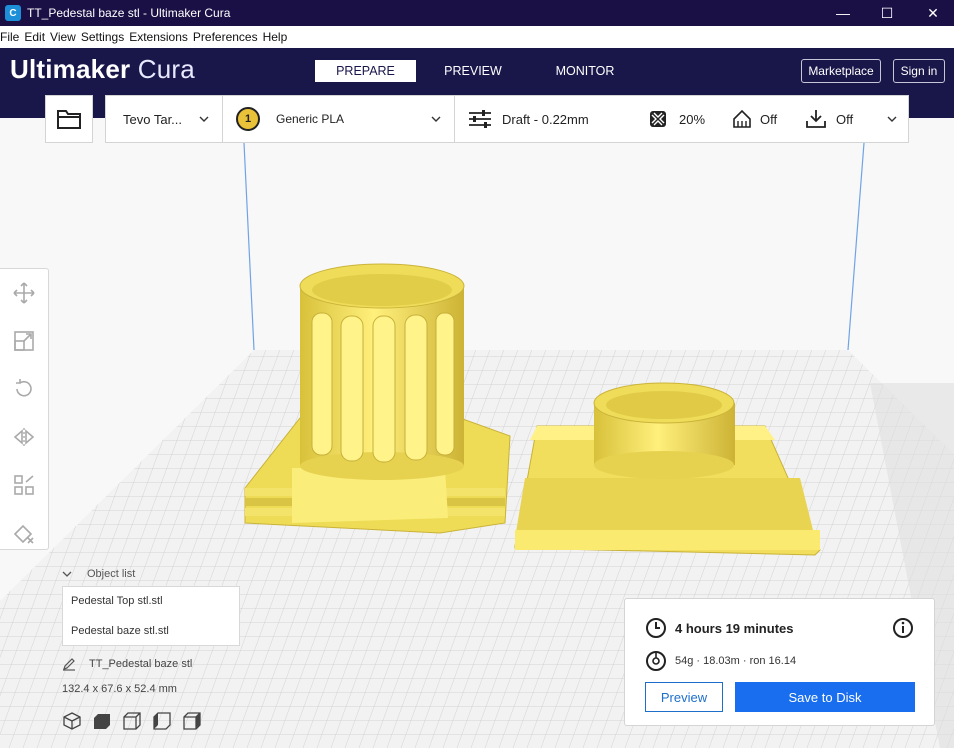 This screenshot has height=748, width=954. I want to click on camera-view-buttons, so click(137, 721).